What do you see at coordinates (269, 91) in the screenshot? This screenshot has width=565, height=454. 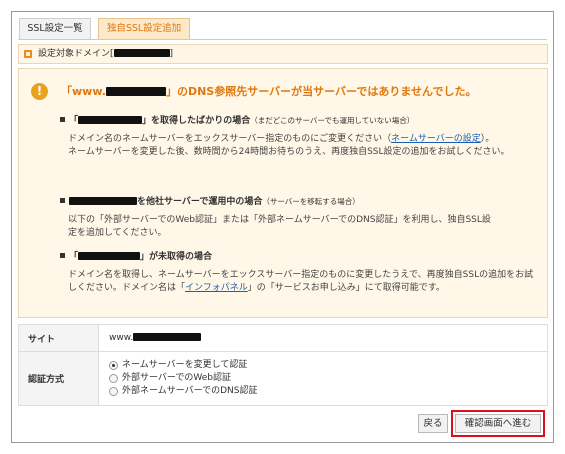 I see `warning-title: 「www. 」のDNS参照先サーバーが当サーバーではありませんでした。` at bounding box center [269, 91].